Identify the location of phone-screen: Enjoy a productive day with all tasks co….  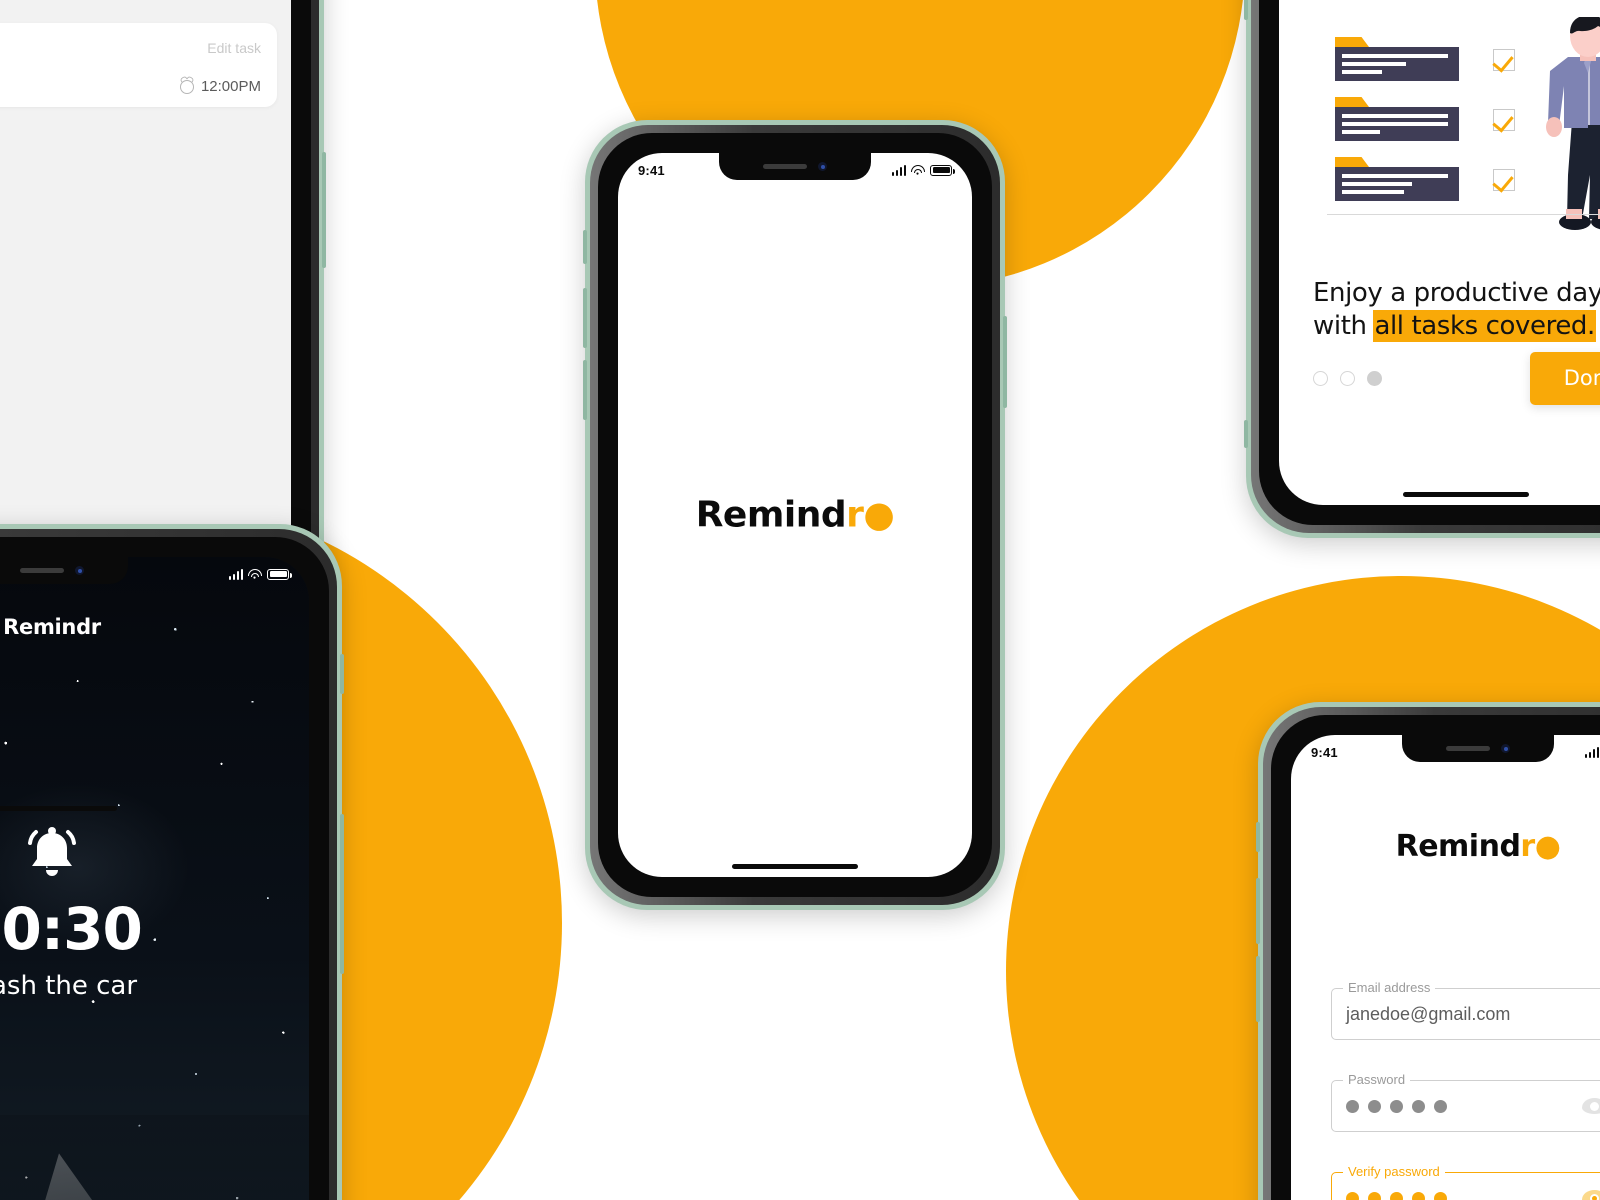
(1439, 252).